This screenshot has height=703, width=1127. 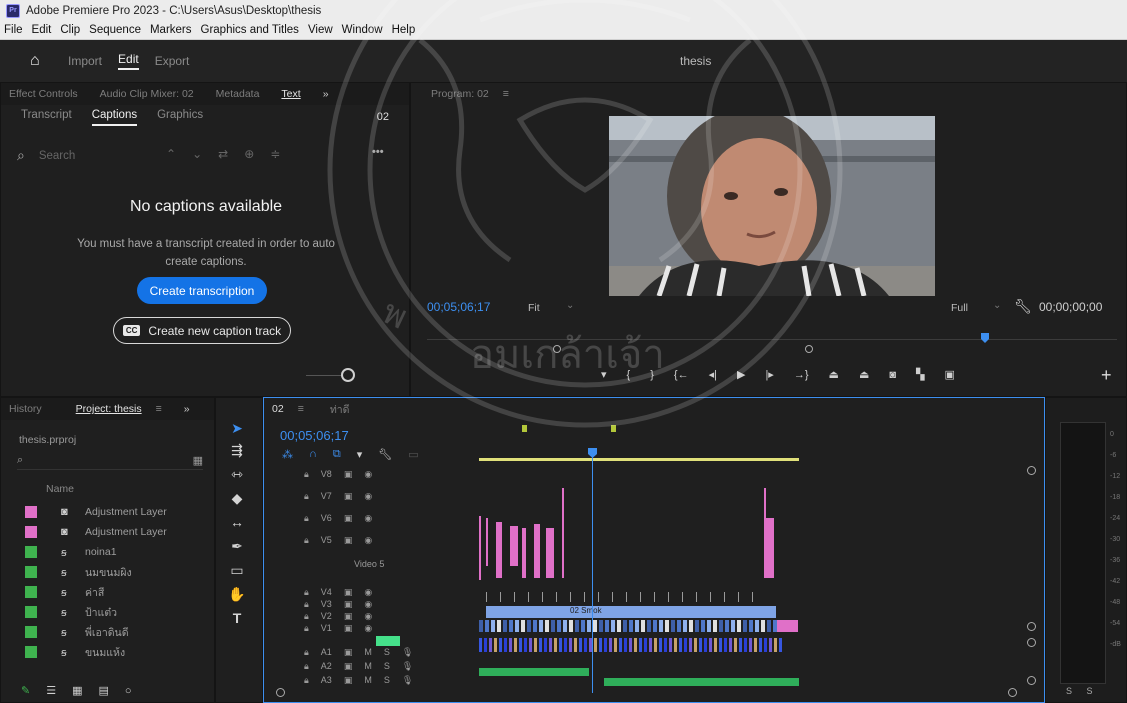 I want to click on project-search: ⌕ ▦, so click(x=110, y=461).